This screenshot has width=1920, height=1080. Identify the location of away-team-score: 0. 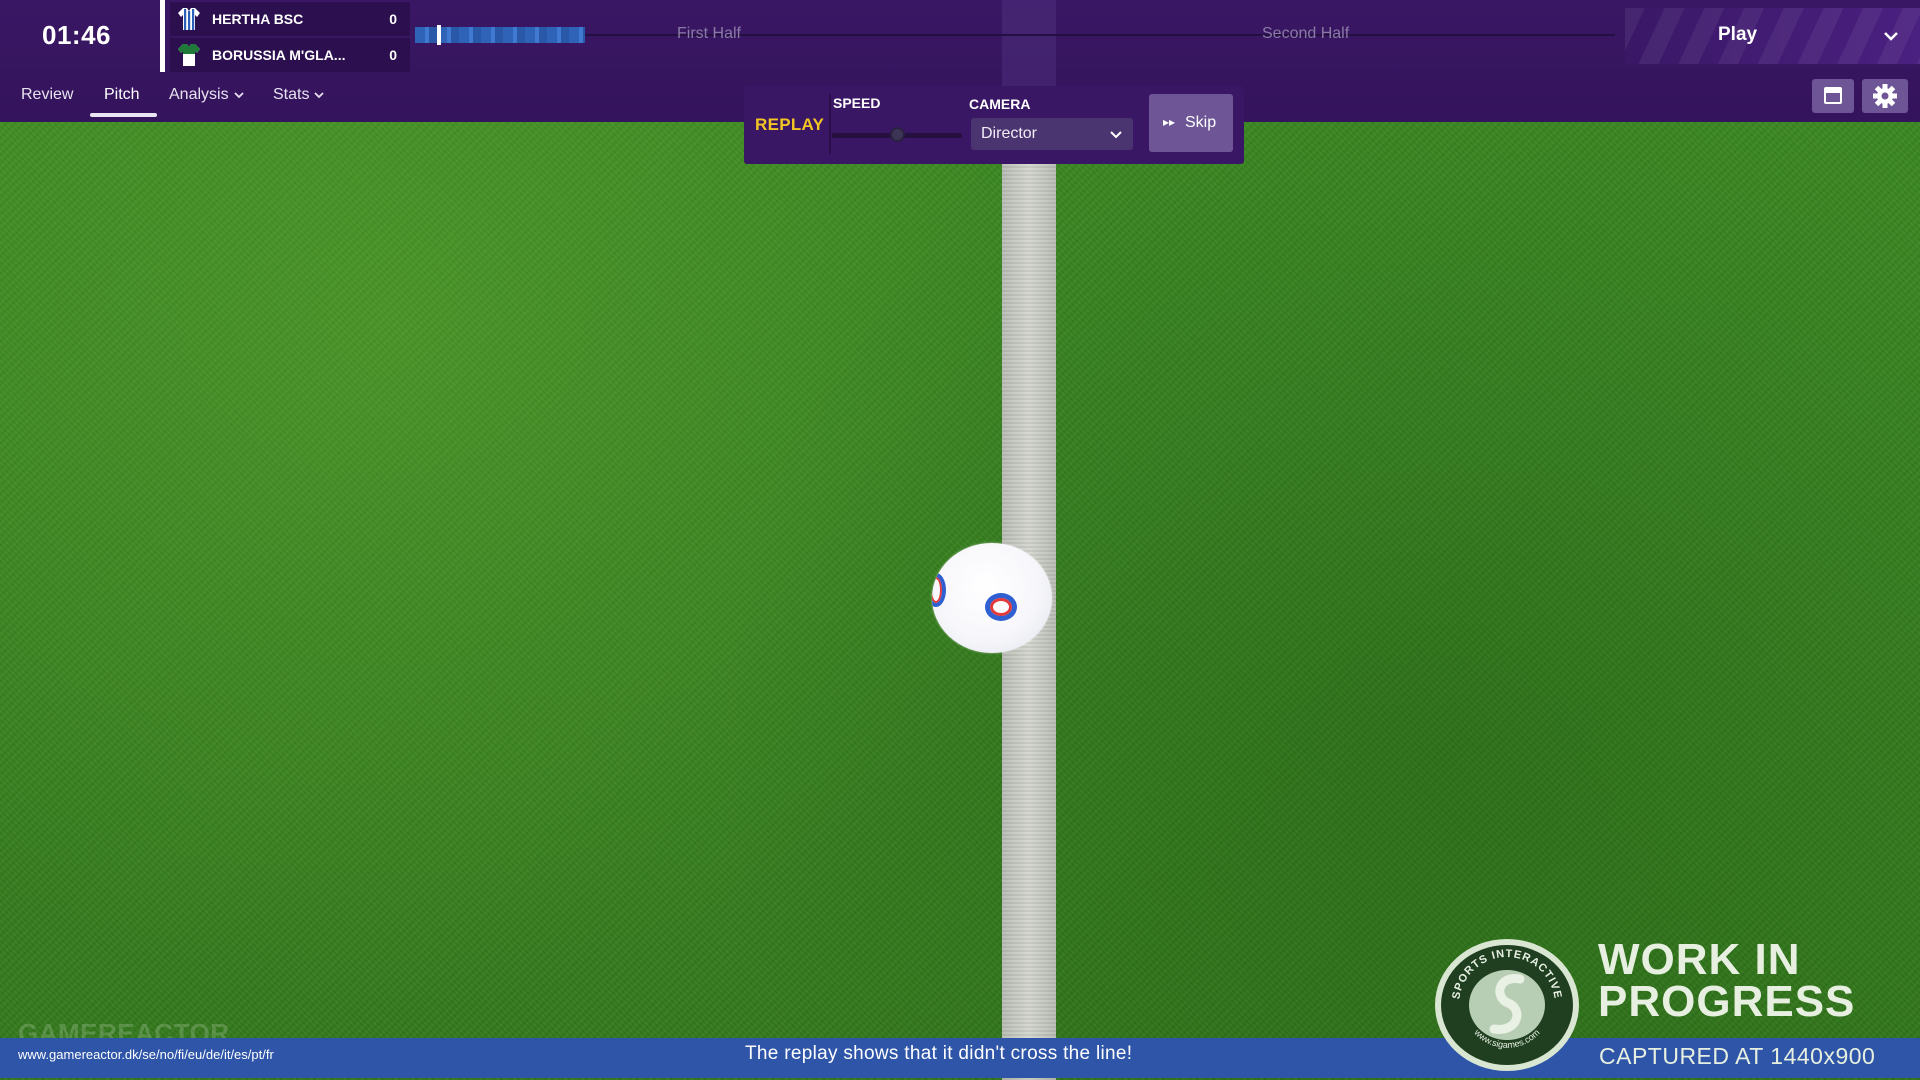
(393, 55).